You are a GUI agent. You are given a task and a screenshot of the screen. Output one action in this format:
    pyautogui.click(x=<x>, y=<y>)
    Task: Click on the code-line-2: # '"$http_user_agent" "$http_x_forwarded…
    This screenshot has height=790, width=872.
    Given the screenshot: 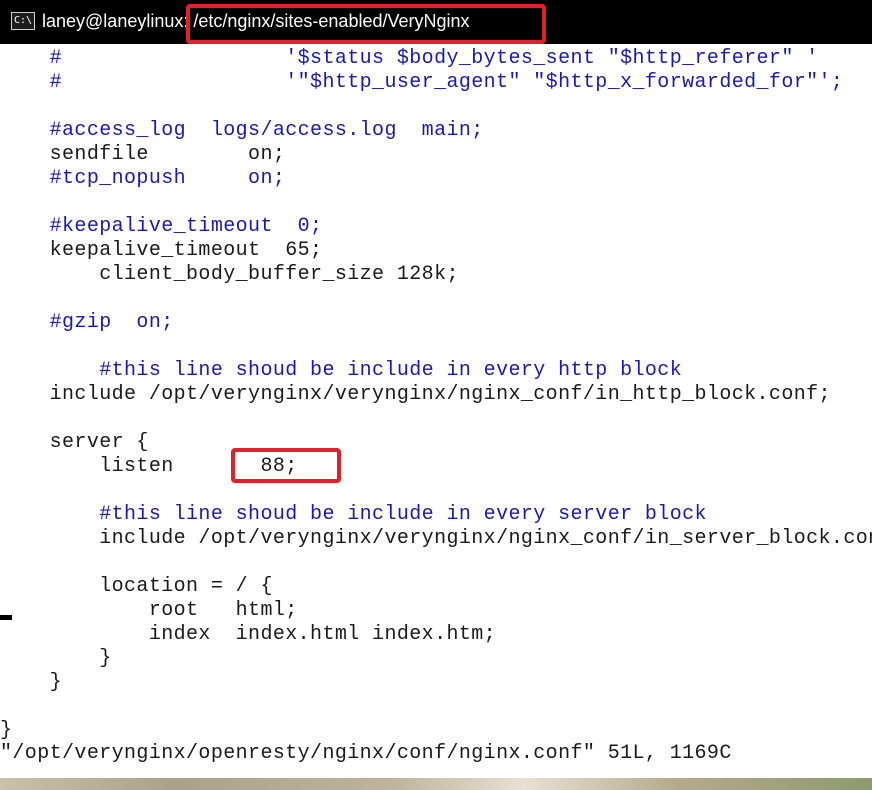 What is the action you would take?
    pyautogui.click(x=422, y=82)
    